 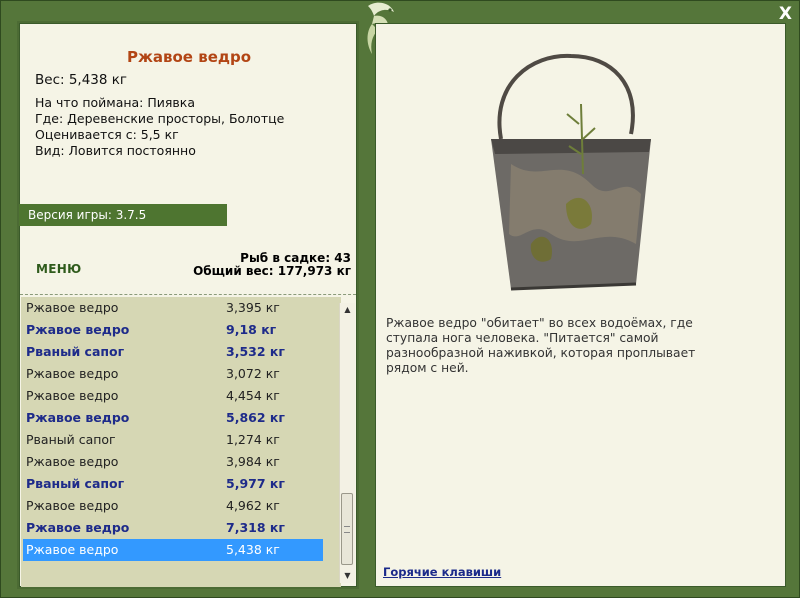 I want to click on catch-stats: Рыб в садке: 43 Общий вес: 177,973 кг, so click(x=272, y=265).